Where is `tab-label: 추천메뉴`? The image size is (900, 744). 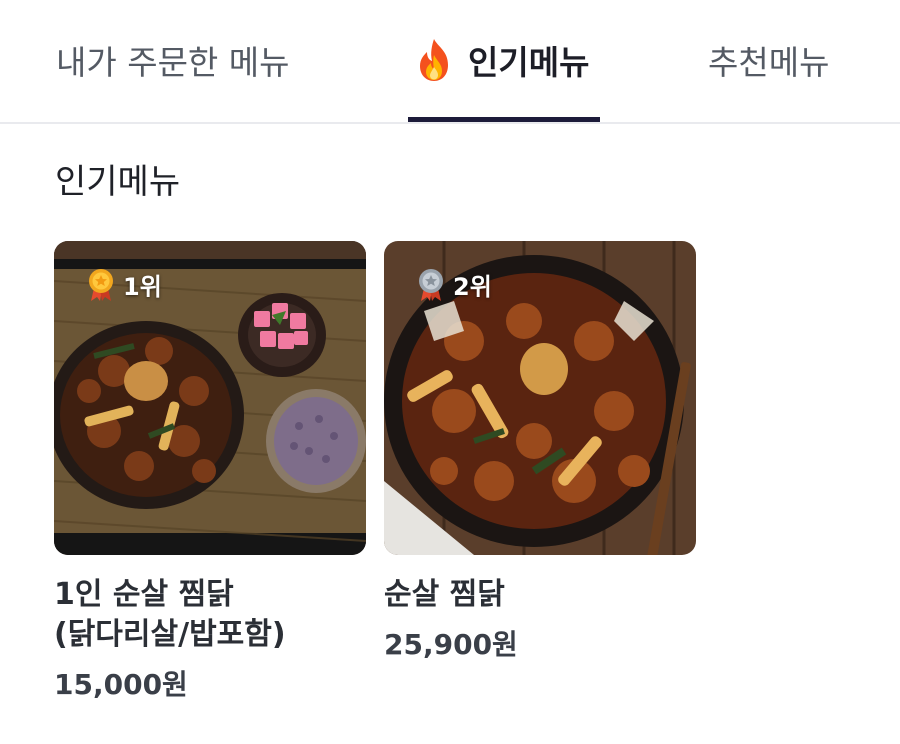 tab-label: 추천메뉴 is located at coordinates (769, 62).